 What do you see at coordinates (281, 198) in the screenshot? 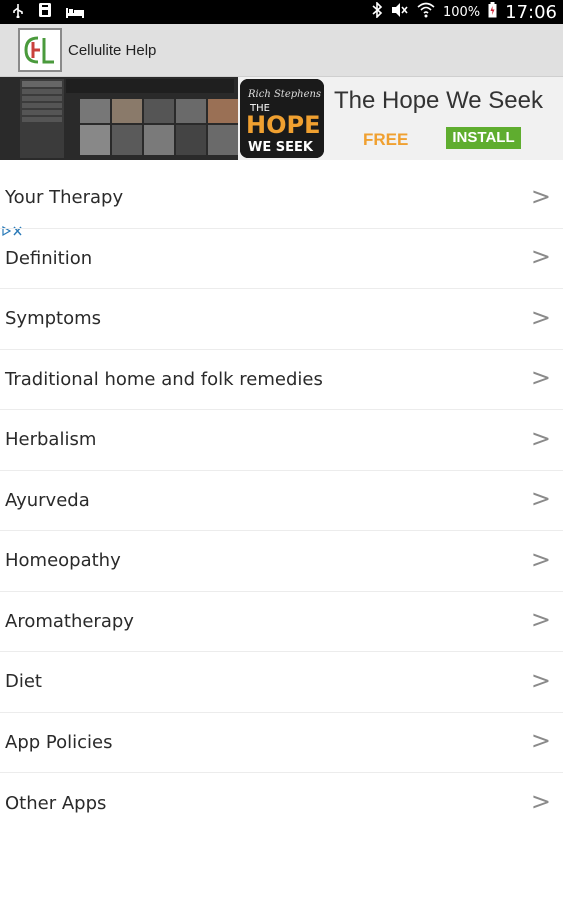
I see `menu-item-your-therapy: Your Therapy >` at bounding box center [281, 198].